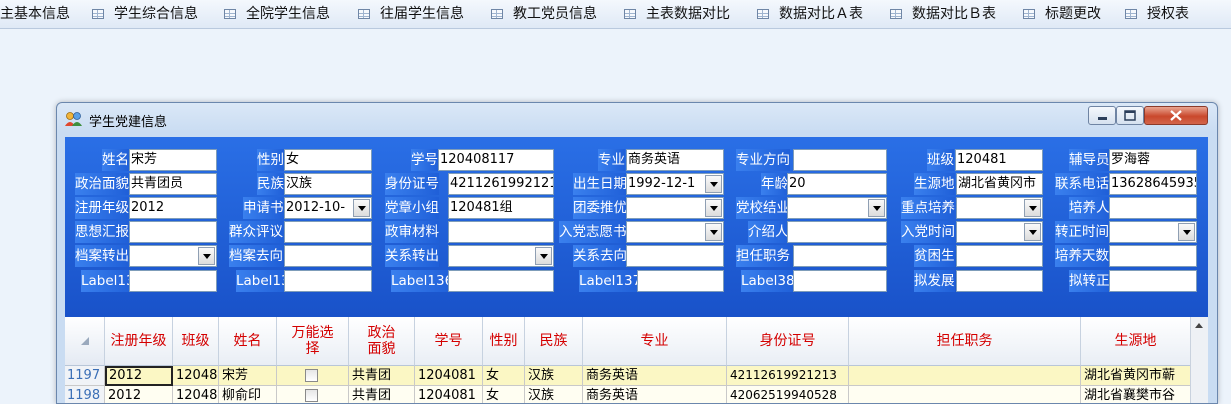 This screenshot has width=1231, height=404. Describe the element at coordinates (1136, 394) in the screenshot. I see `grid-cell: 湖北省襄樊市谷` at that location.